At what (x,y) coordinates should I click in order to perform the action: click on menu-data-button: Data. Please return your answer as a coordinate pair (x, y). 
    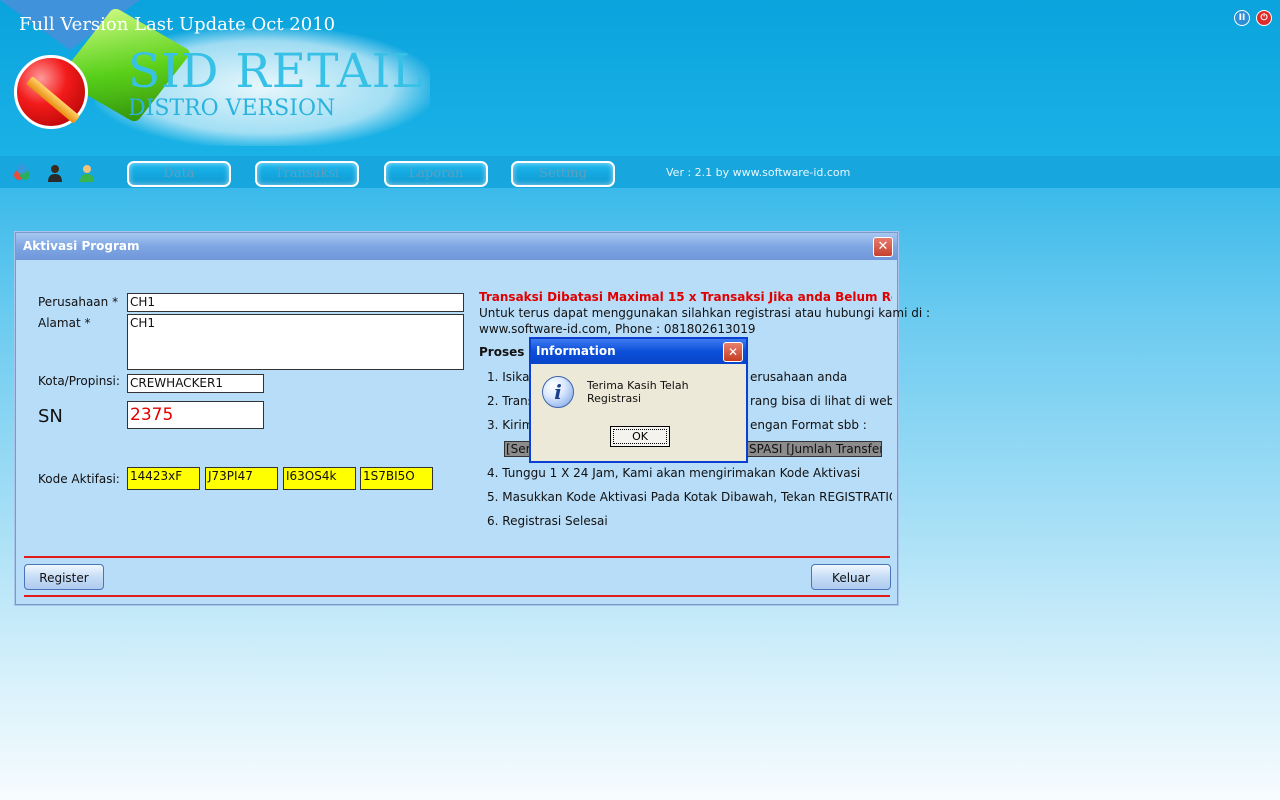
    Looking at the image, I should click on (179, 174).